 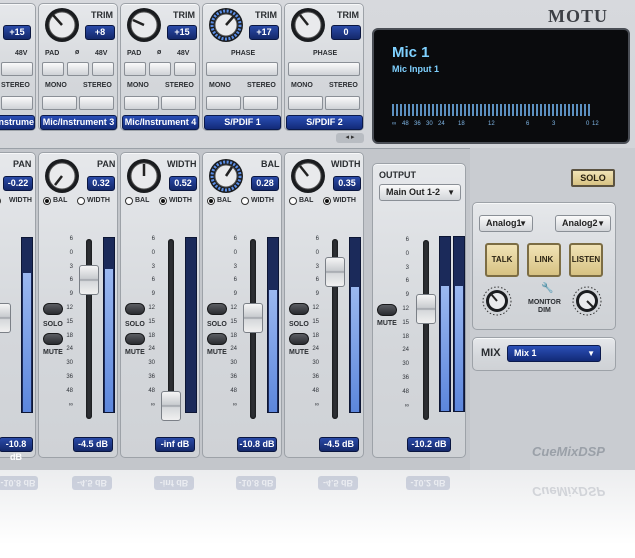 What do you see at coordinates (583, 223) in the screenshot?
I see `right-monitor-select: Analog2 ▼` at bounding box center [583, 223].